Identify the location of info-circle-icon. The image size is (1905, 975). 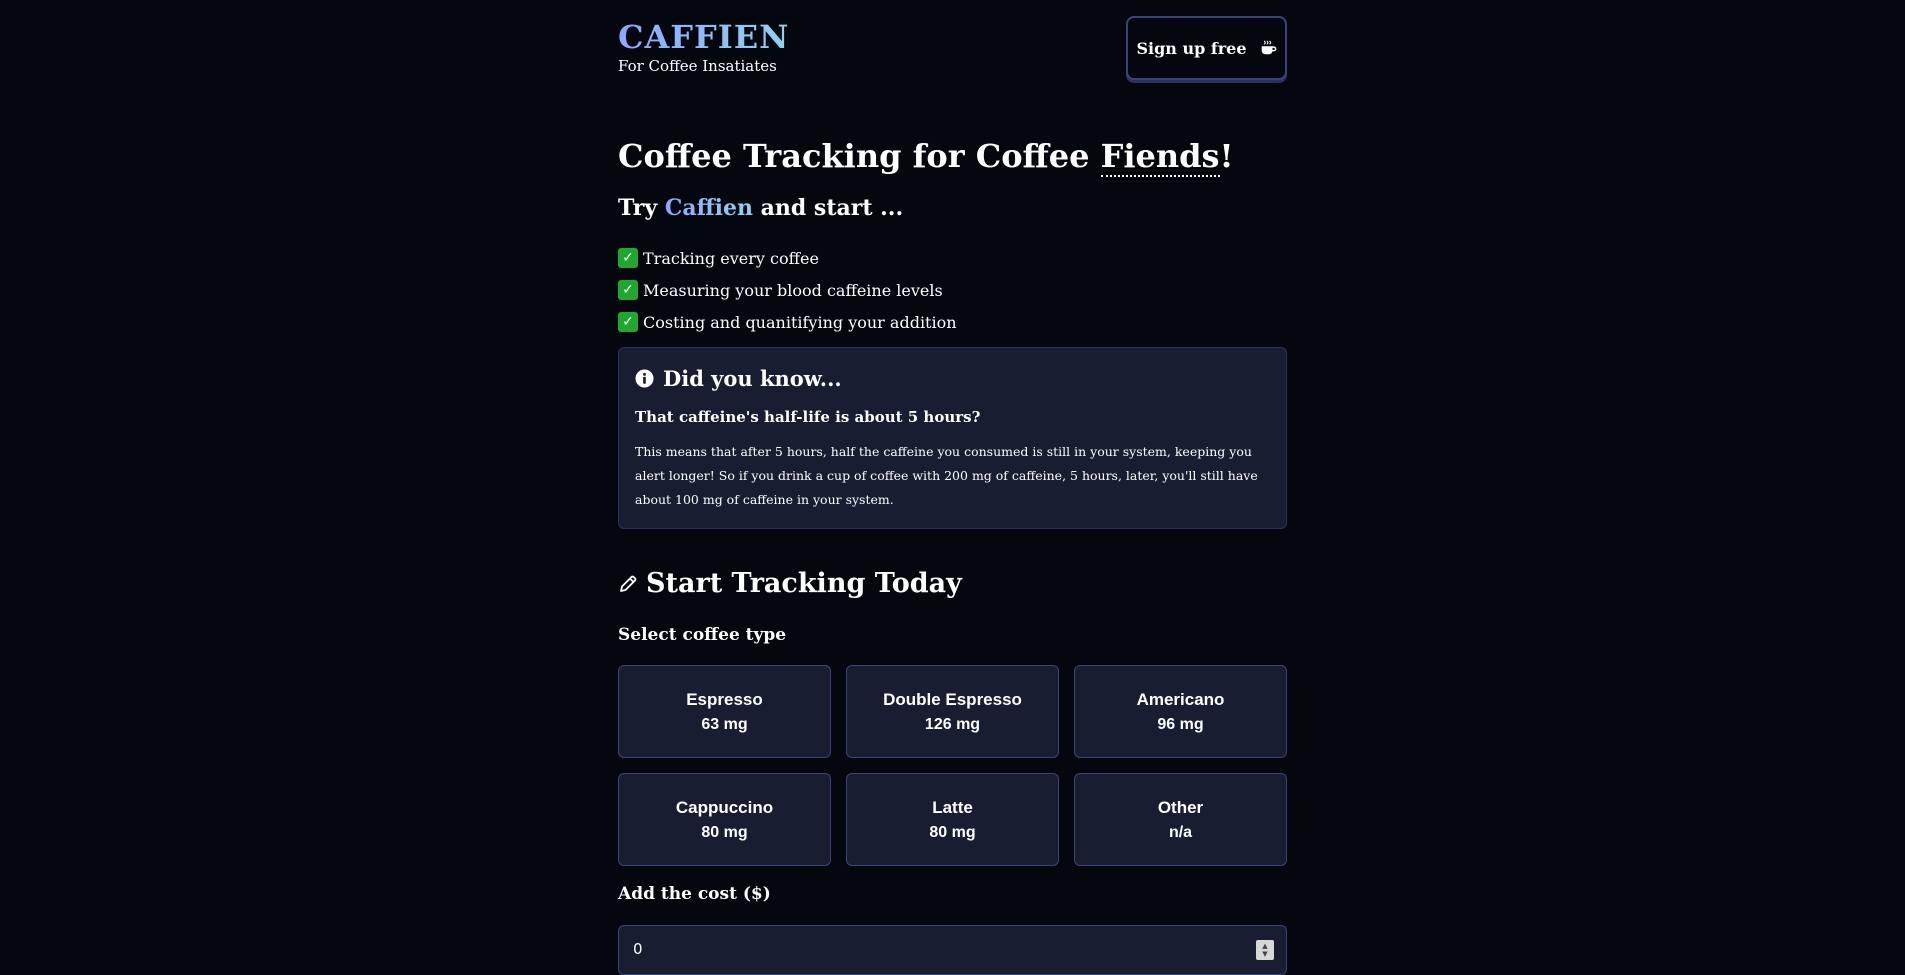
(644, 378).